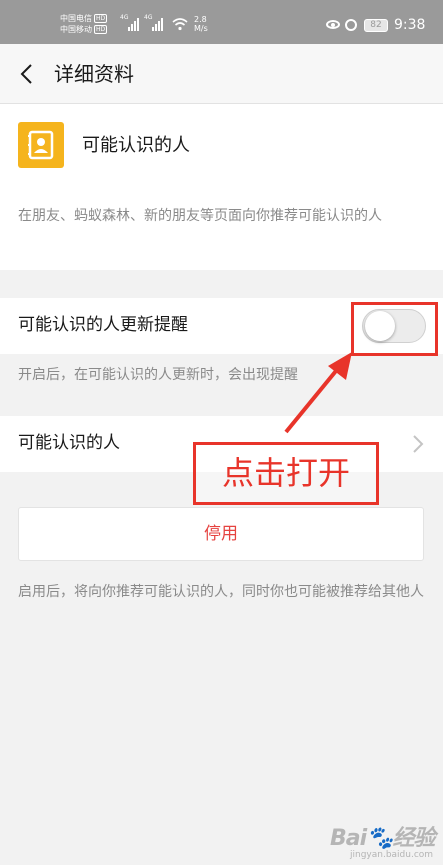 Image resolution: width=443 pixels, height=865 pixels. What do you see at coordinates (376, 25) in the screenshot?
I see `battery-icon: 82` at bounding box center [376, 25].